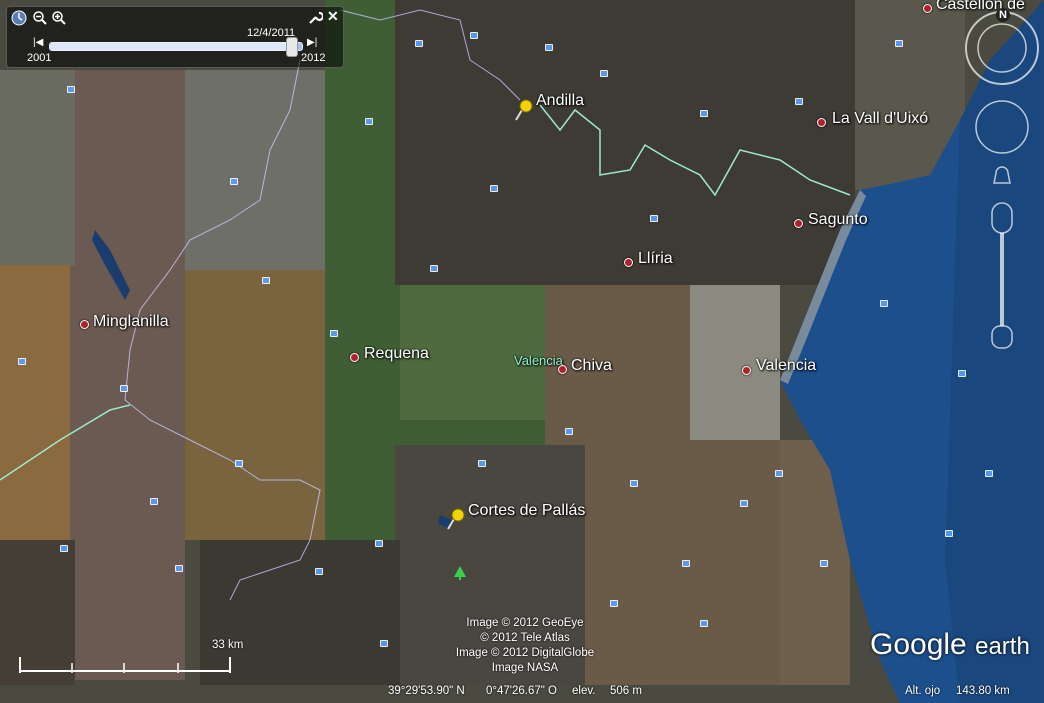 This screenshot has width=1044, height=703. What do you see at coordinates (923, 691) in the screenshot?
I see `eye-altitude-label: Alt. ojo` at bounding box center [923, 691].